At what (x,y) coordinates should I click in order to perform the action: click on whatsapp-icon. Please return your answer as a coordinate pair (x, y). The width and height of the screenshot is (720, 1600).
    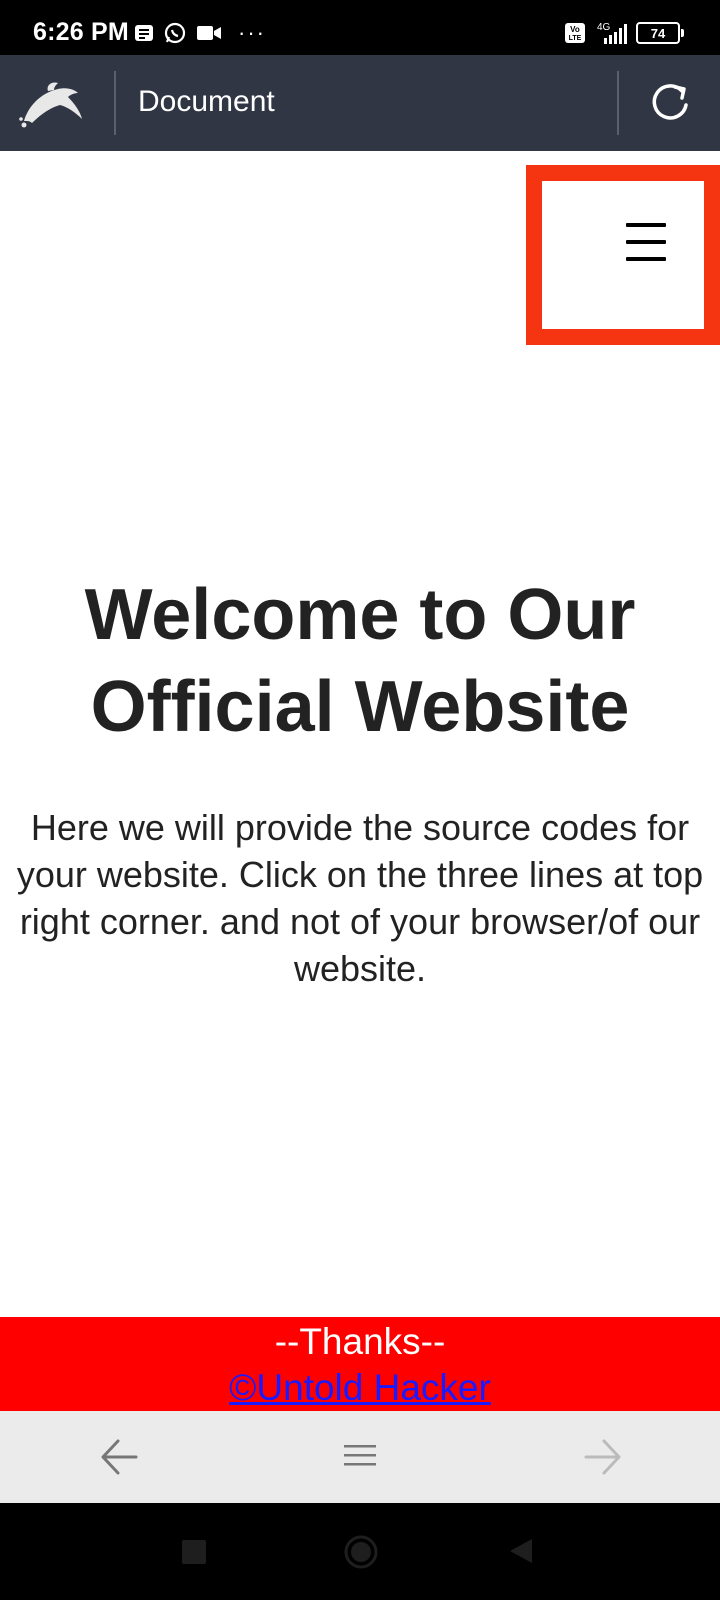
    Looking at the image, I should click on (175, 33).